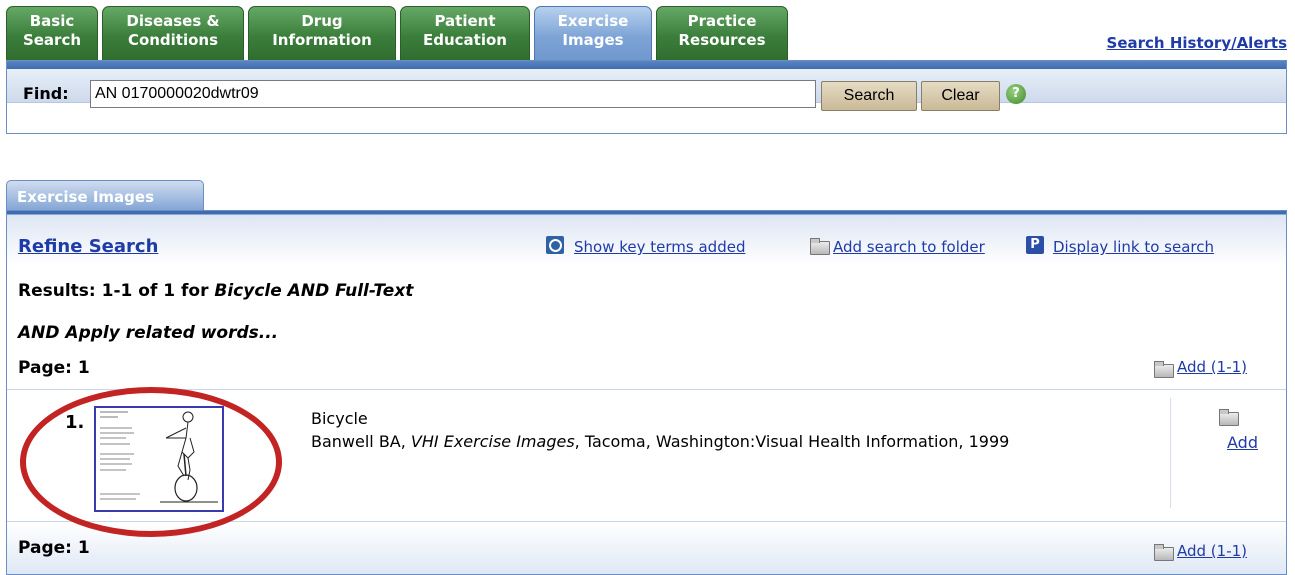 Image resolution: width=1295 pixels, height=575 pixels. What do you see at coordinates (105, 196) in the screenshot?
I see `section-tab-exercise-images: Exercise Images` at bounding box center [105, 196].